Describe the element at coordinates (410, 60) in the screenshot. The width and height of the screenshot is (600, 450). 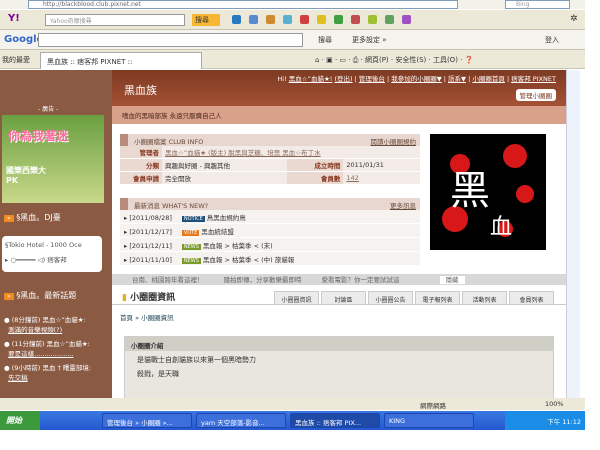
I see `safety-menu: 安全性(S)` at that location.